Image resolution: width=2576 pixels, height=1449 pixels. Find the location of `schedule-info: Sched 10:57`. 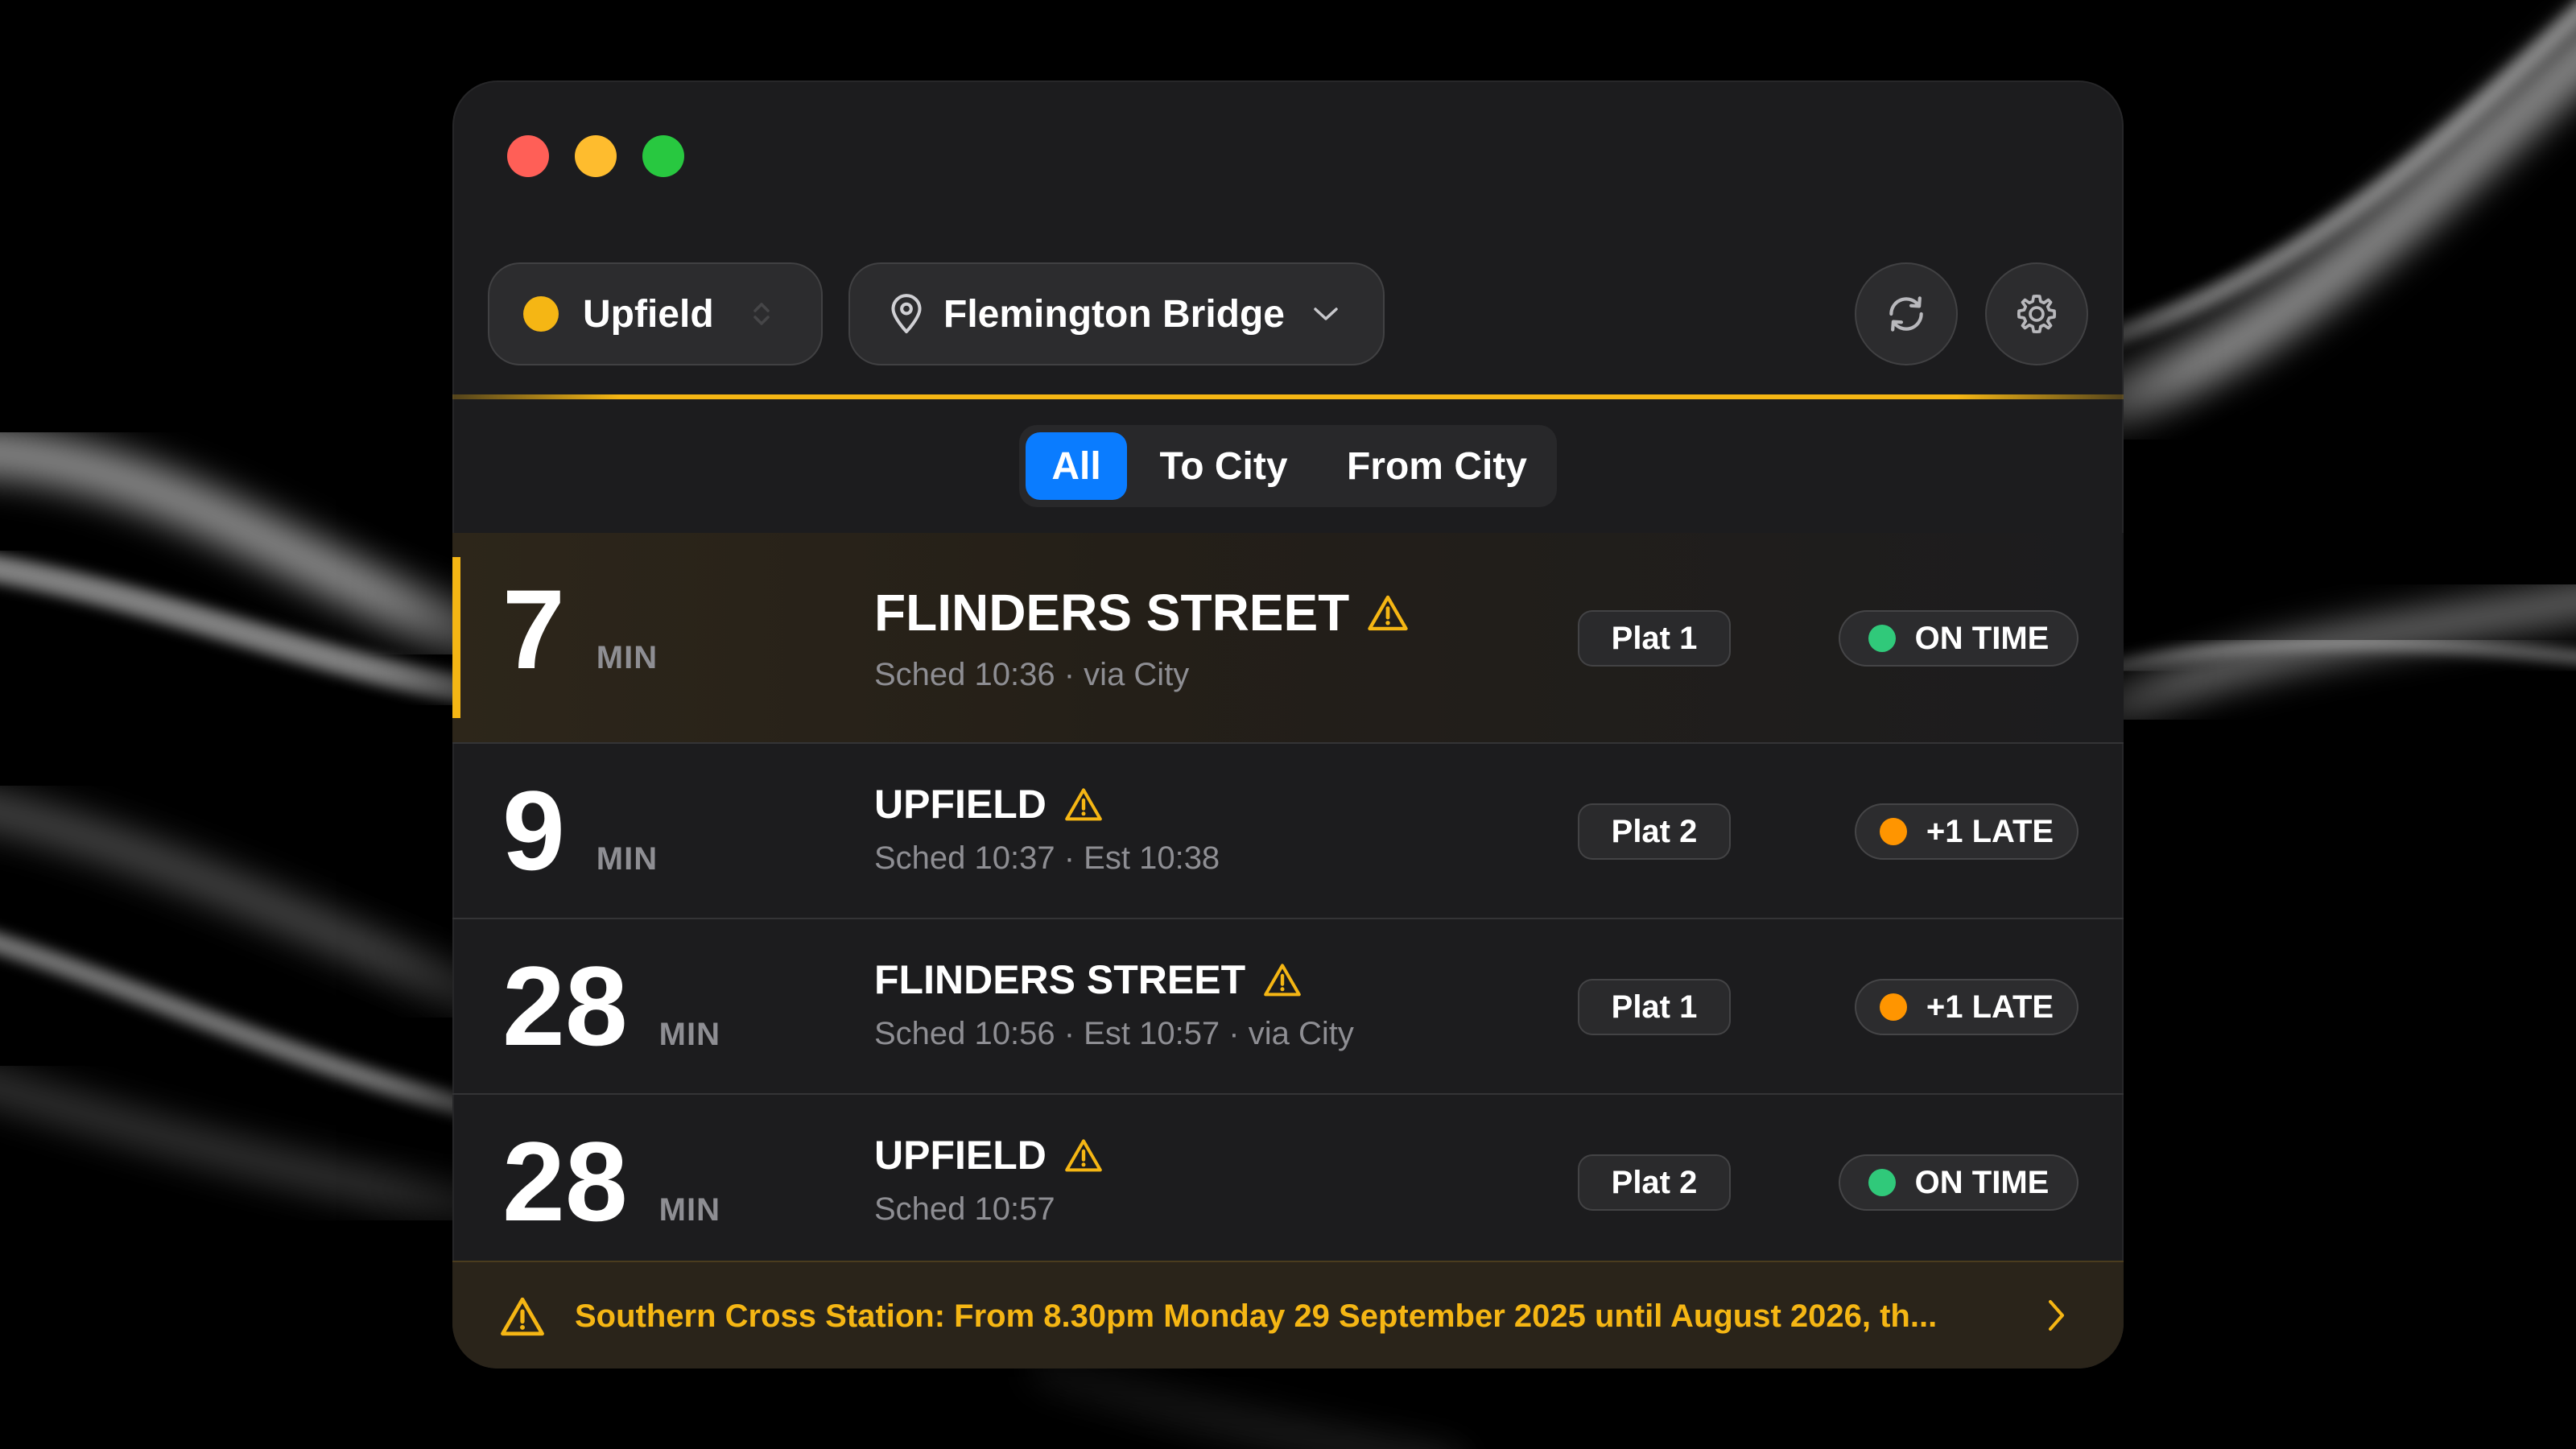

schedule-info: Sched 10:57 is located at coordinates (965, 1209).